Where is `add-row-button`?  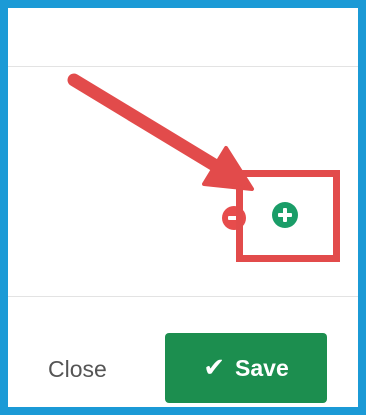 add-row-button is located at coordinates (285, 215).